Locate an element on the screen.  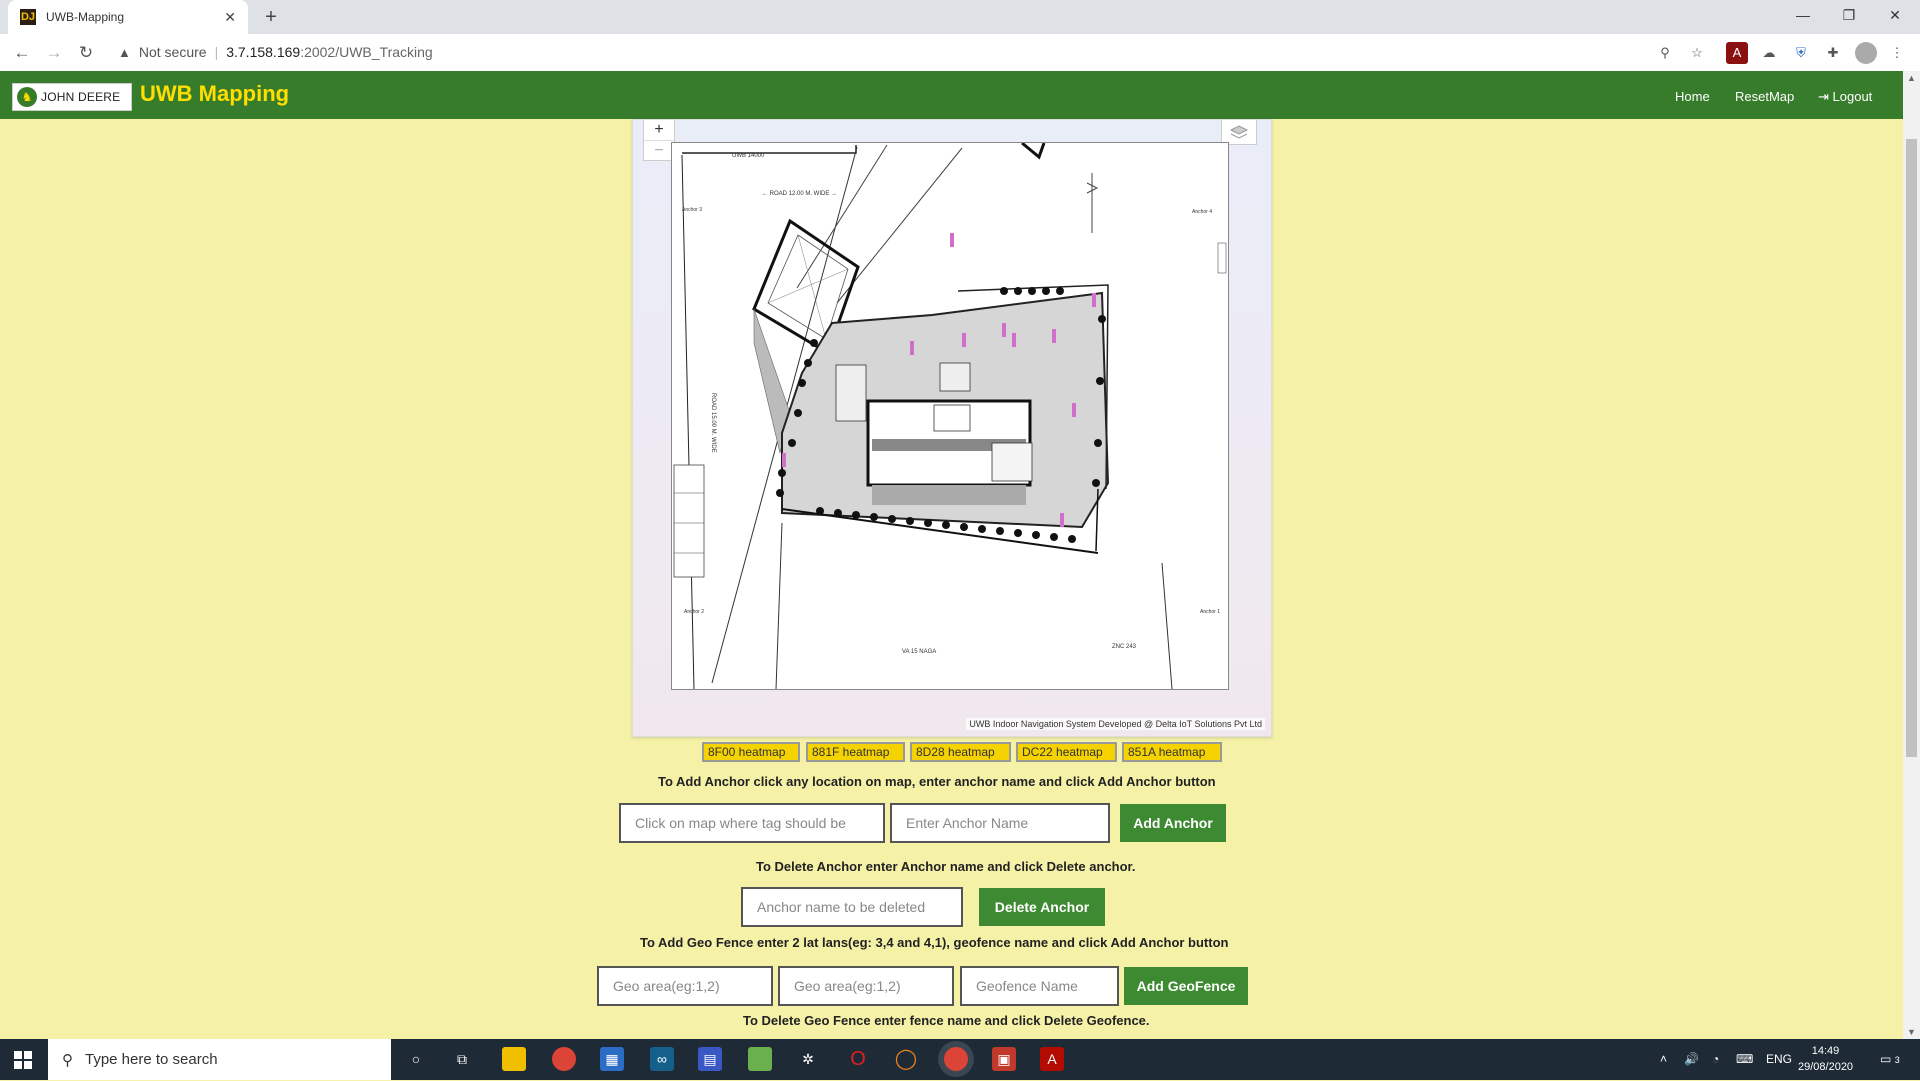
chrome-active-icon is located at coordinates (956, 1059).